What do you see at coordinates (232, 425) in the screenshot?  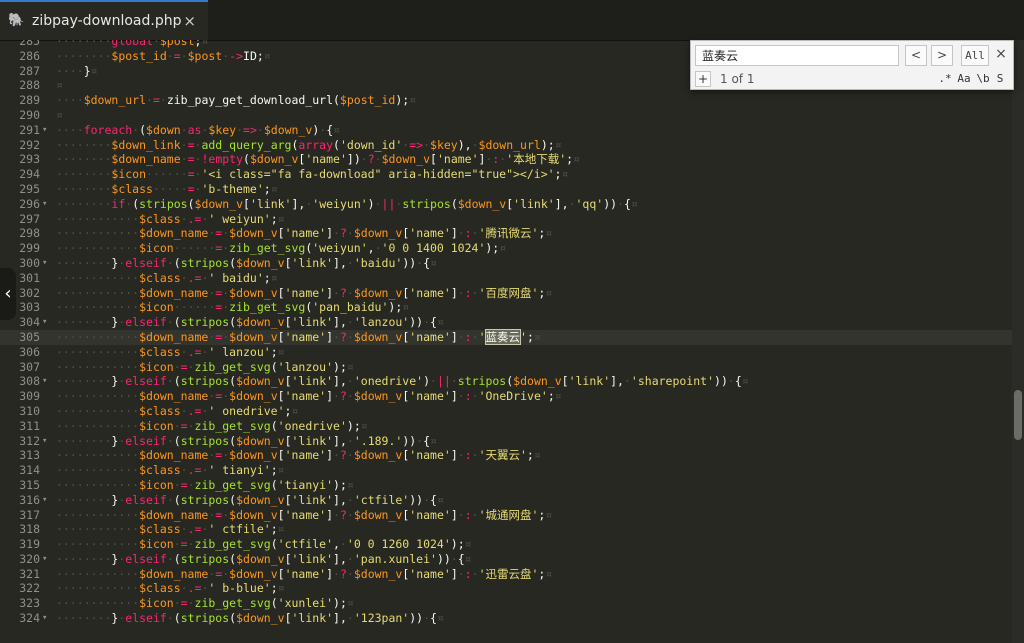 I see `code-token: zib_get_svg` at bounding box center [232, 425].